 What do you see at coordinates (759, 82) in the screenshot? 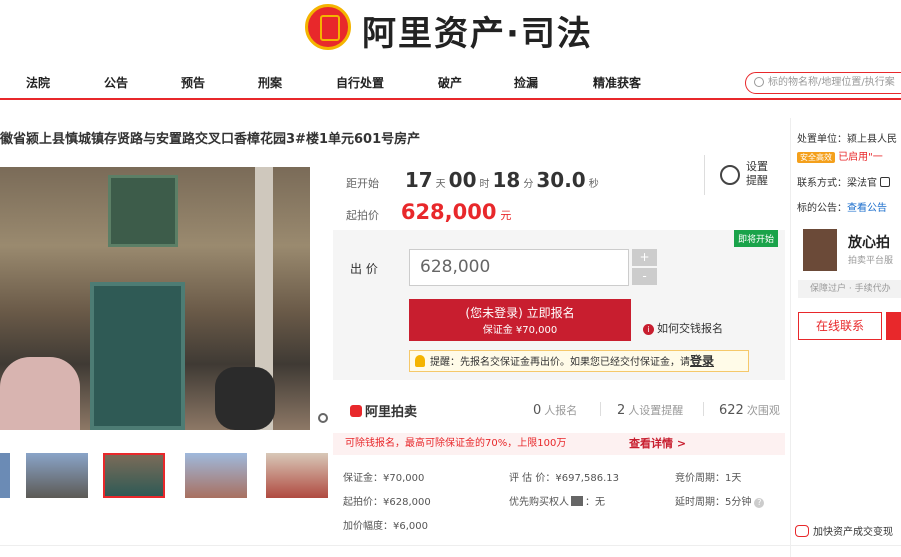
I see `search-icon` at bounding box center [759, 82].